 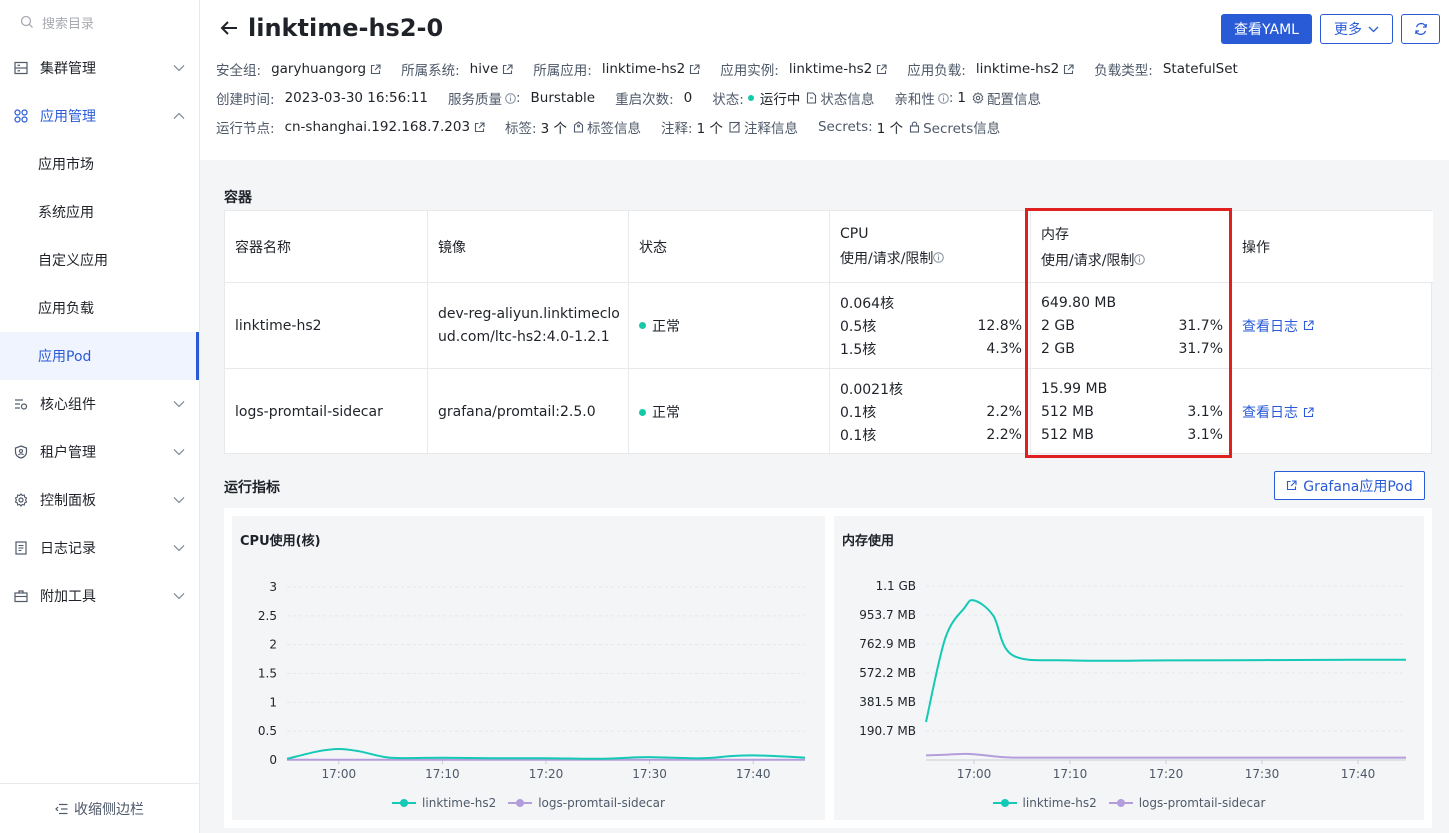 I want to click on containers-section-title: 容器, so click(x=238, y=198).